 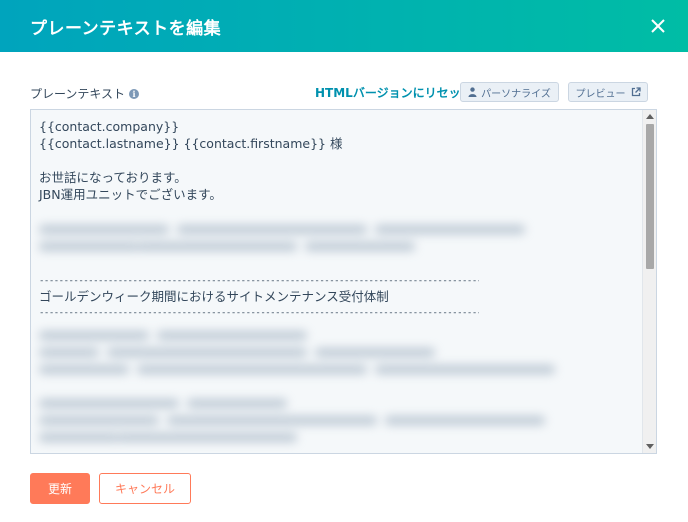 I want to click on close-icon, so click(x=658, y=26).